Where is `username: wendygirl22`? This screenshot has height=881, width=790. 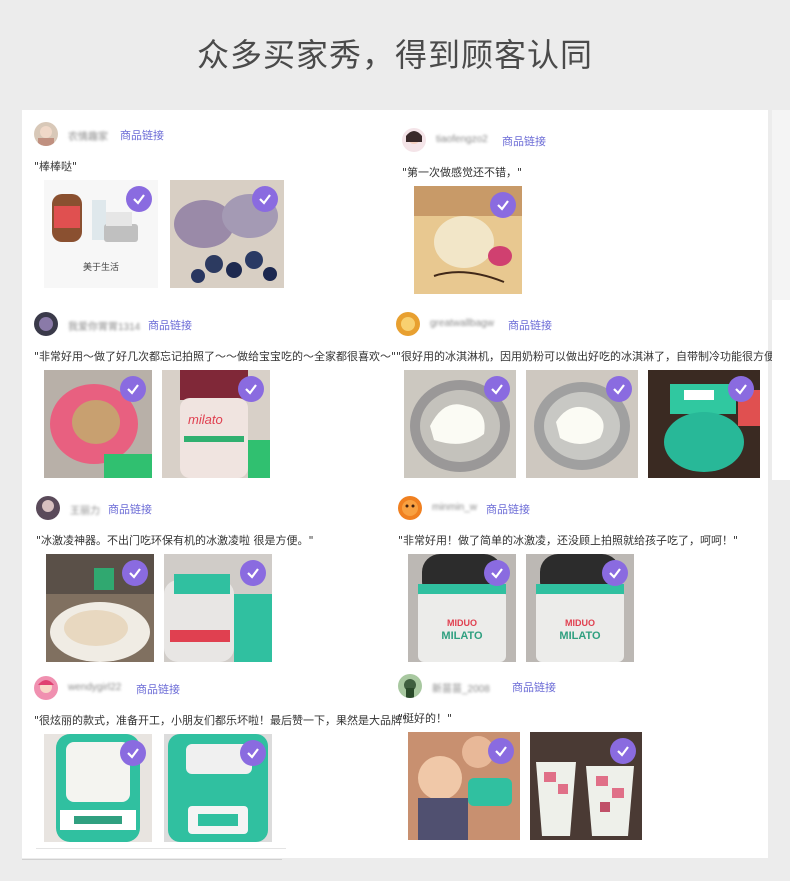
username: wendygirl22 is located at coordinates (95, 687).